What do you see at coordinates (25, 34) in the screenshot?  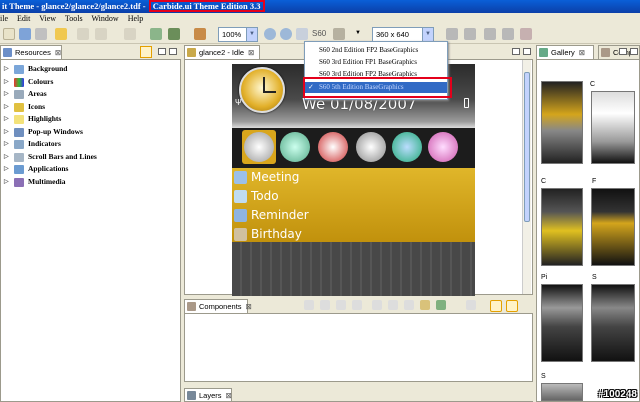 I see `save-icon` at bounding box center [25, 34].